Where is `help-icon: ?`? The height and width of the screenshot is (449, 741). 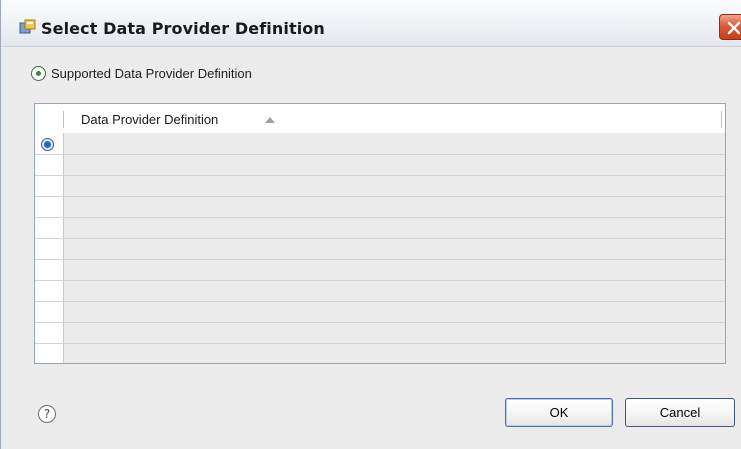
help-icon: ? is located at coordinates (47, 414).